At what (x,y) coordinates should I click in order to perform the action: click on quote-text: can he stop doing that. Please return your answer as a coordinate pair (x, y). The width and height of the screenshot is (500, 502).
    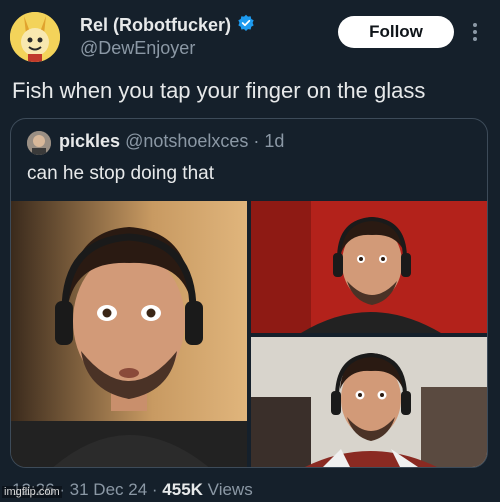
    Looking at the image, I should click on (120, 173).